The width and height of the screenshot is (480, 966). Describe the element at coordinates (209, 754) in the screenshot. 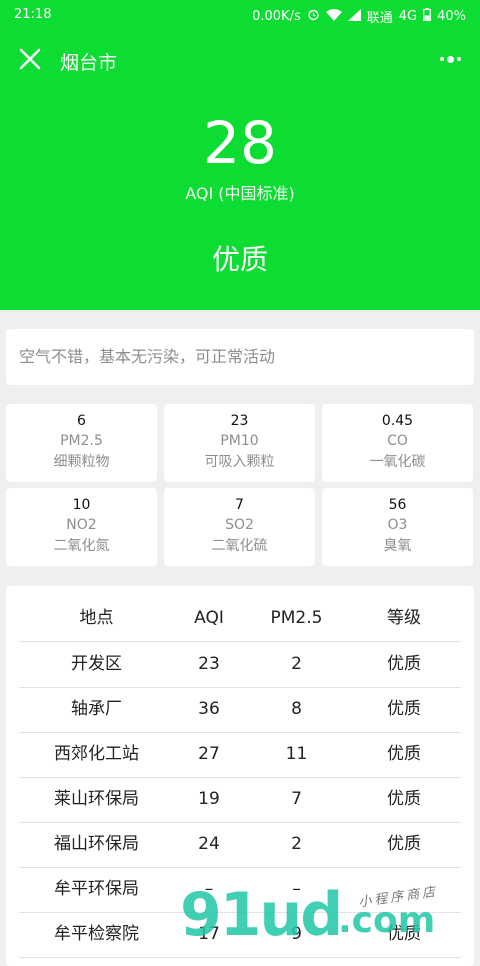

I see `cell-aqi: 27` at that location.